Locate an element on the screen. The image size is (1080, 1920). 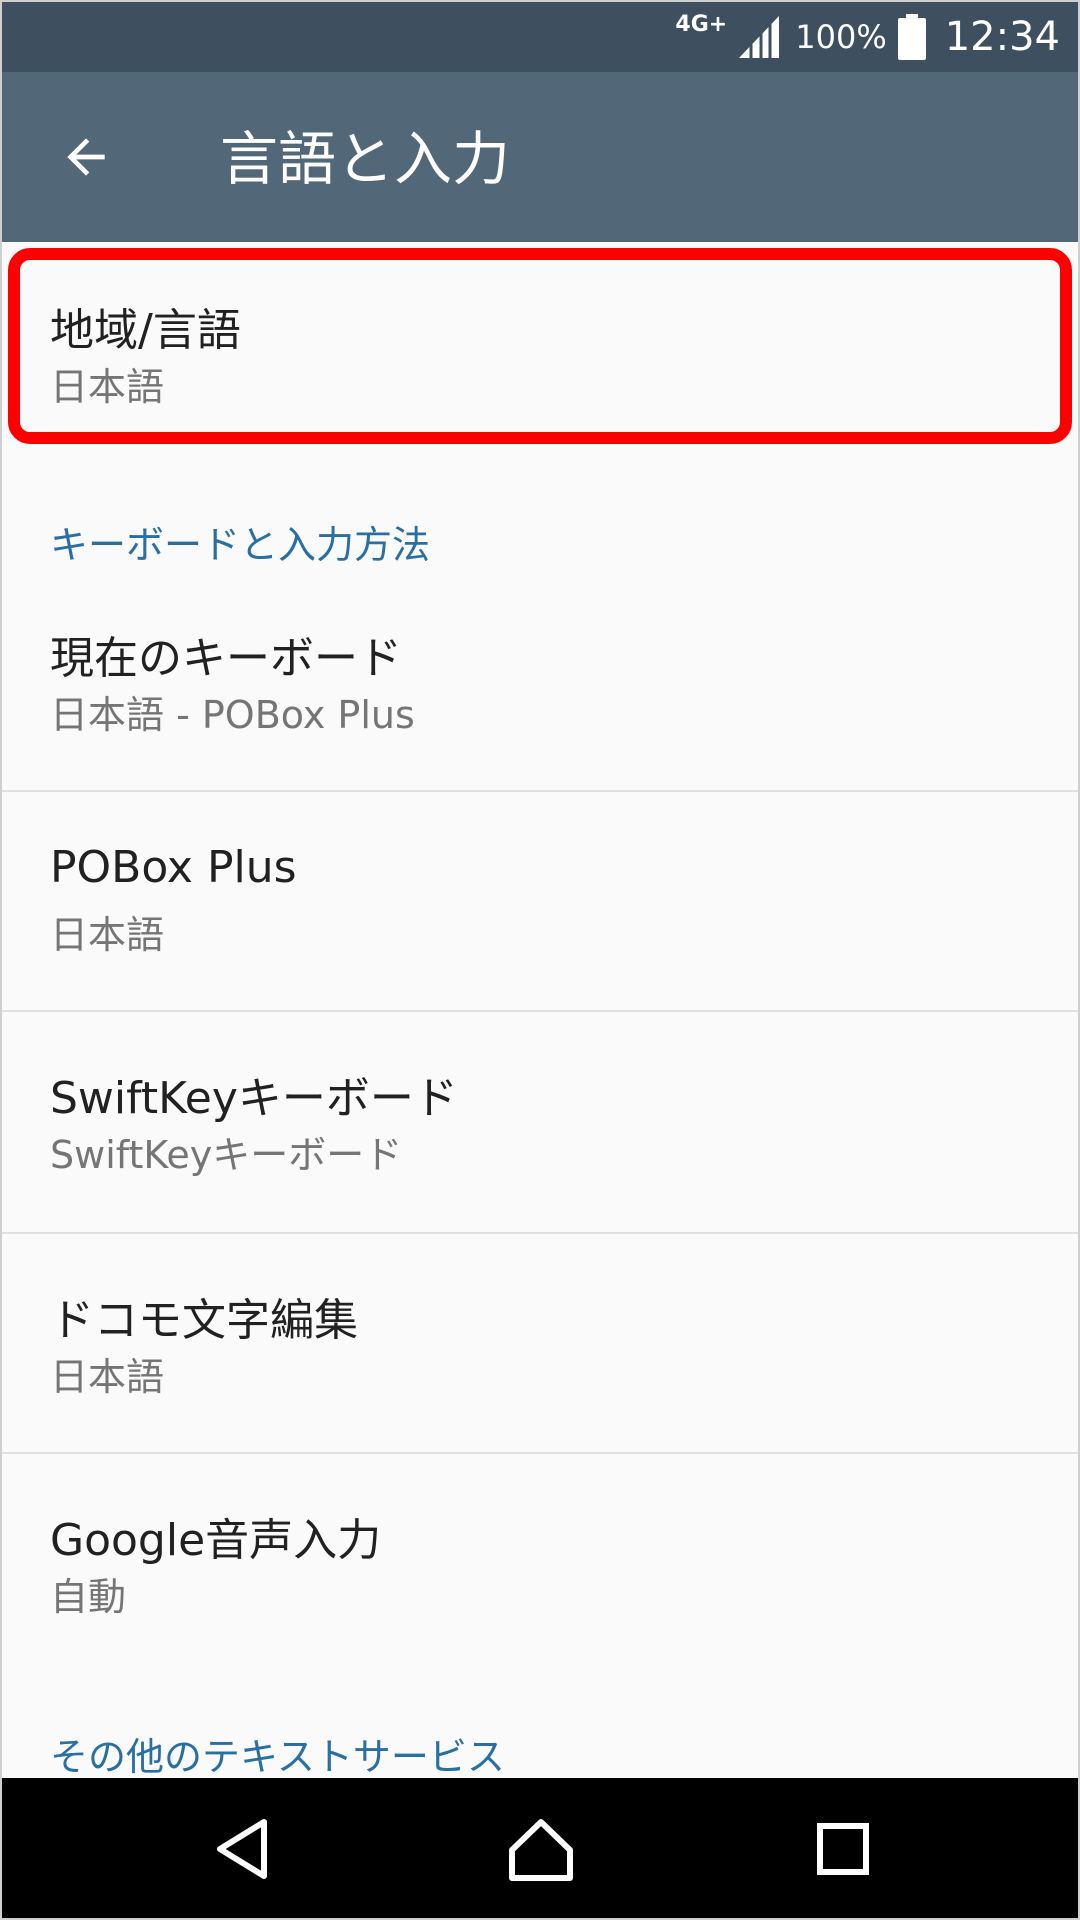
home-icon is located at coordinates (541, 1850).